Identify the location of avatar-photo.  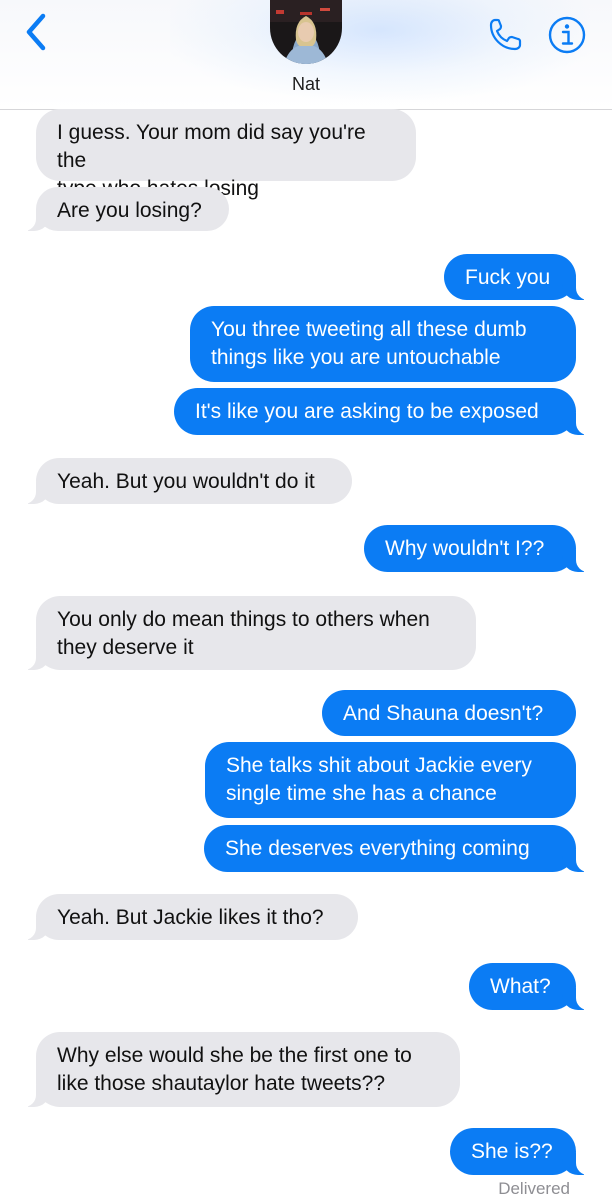
(306, 32).